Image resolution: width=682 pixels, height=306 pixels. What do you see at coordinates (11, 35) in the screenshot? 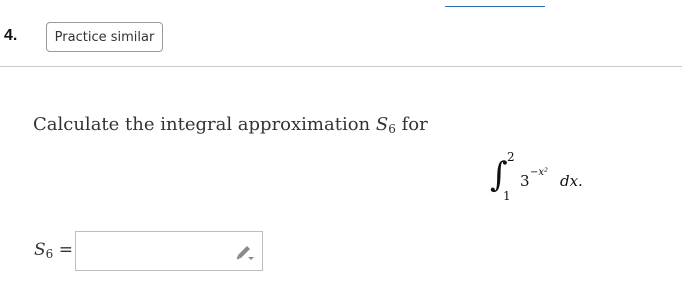
I see `question-number: 4.` at bounding box center [11, 35].